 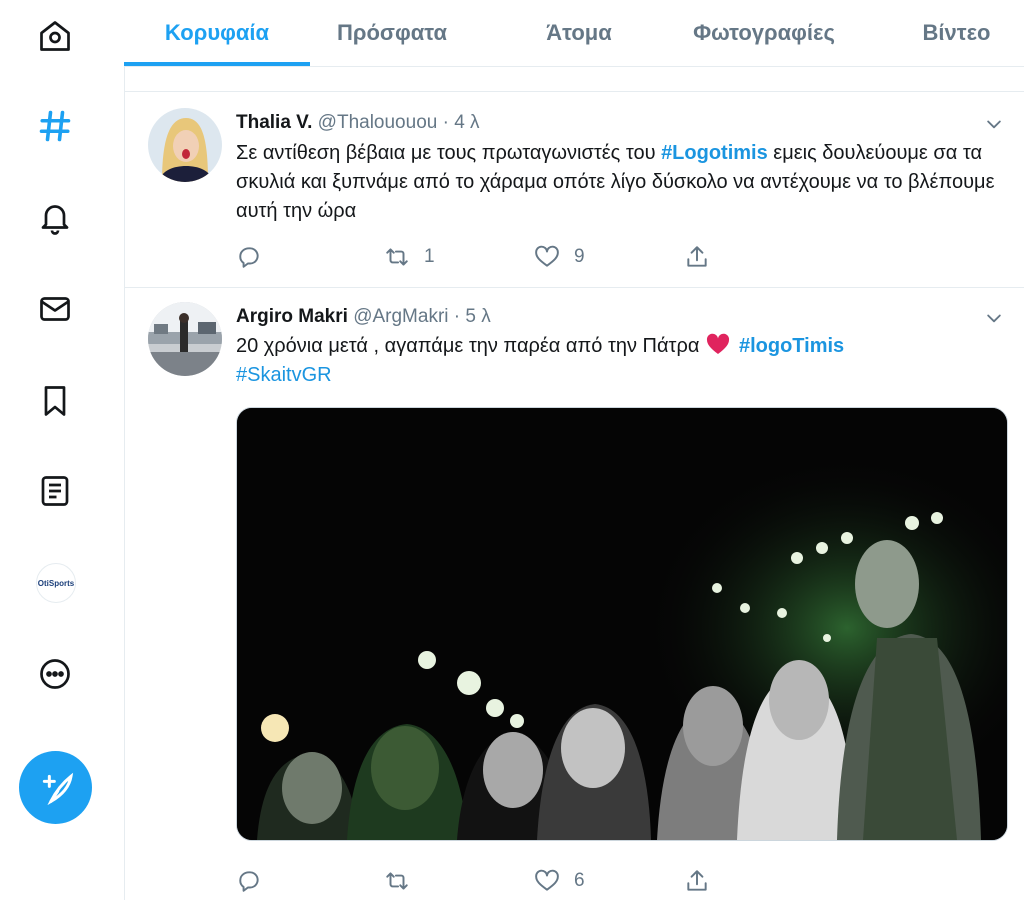 I want to click on tab-label: Άτομα, so click(x=579, y=32).